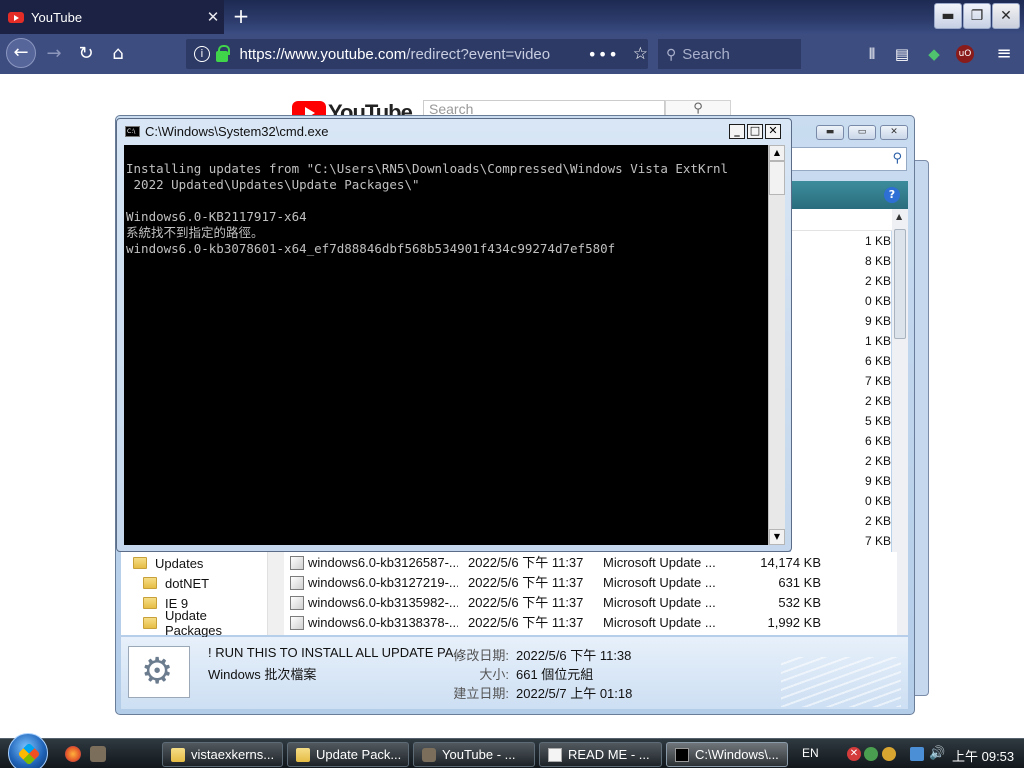 This screenshot has height=768, width=1024. Describe the element at coordinates (574, 693) in the screenshot. I see `details-created-value: 2022/5/7 上午 01:18` at that location.